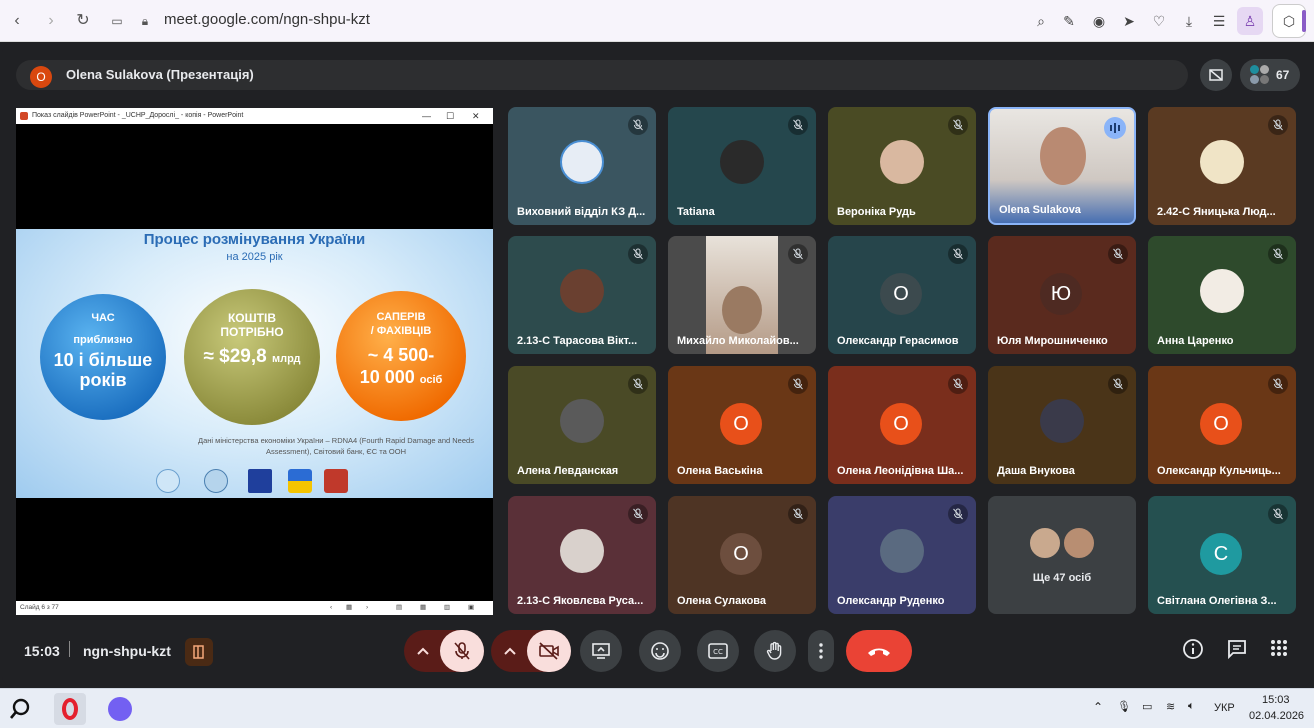 The width and height of the screenshot is (1314, 728). What do you see at coordinates (582, 425) in the screenshot?
I see `participant-tile: Алена Левданская` at bounding box center [582, 425].